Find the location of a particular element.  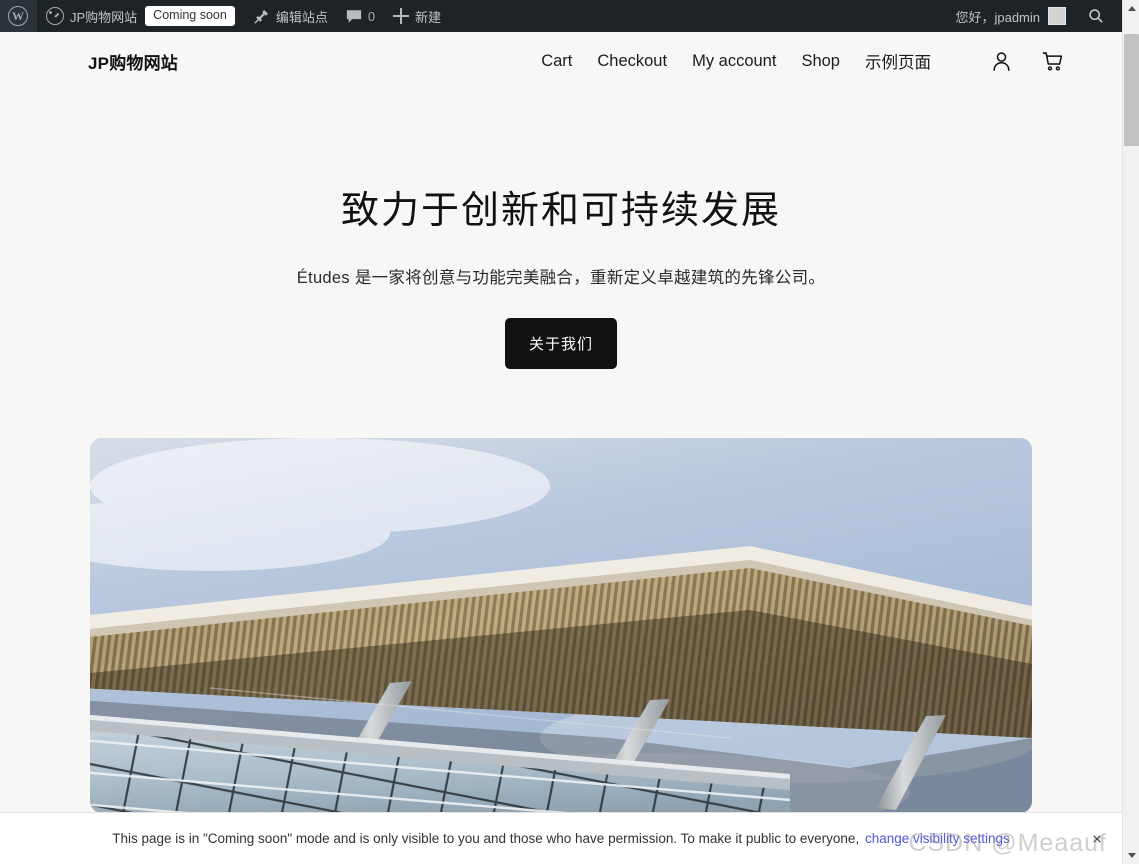

edit-site-label: 编辑站点 is located at coordinates (301, 17).